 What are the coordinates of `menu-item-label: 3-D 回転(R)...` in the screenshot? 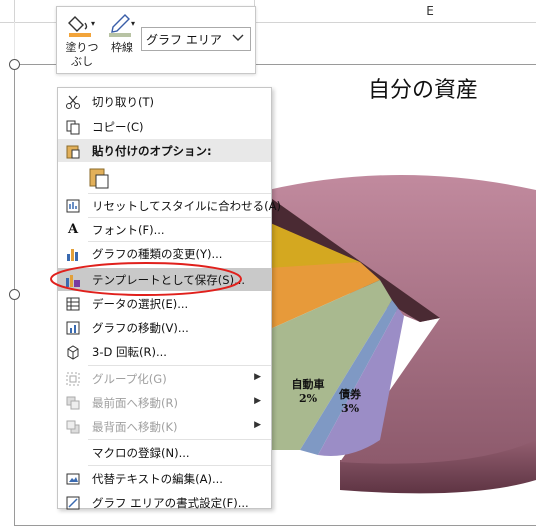 It's located at (129, 352).